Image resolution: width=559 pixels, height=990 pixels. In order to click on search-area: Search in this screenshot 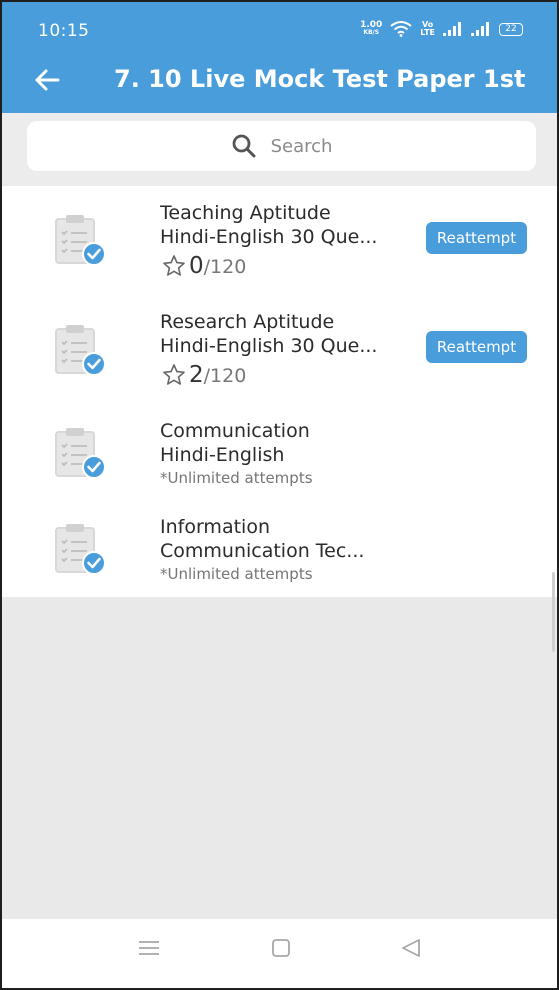, I will do `click(279, 149)`.